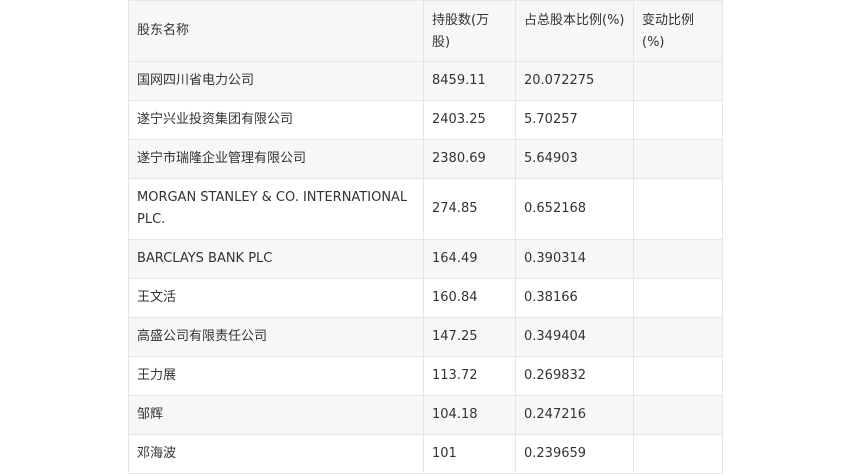 The width and height of the screenshot is (850, 474). I want to click on table-row: 邓海波 101 0.239659, so click(425, 454).